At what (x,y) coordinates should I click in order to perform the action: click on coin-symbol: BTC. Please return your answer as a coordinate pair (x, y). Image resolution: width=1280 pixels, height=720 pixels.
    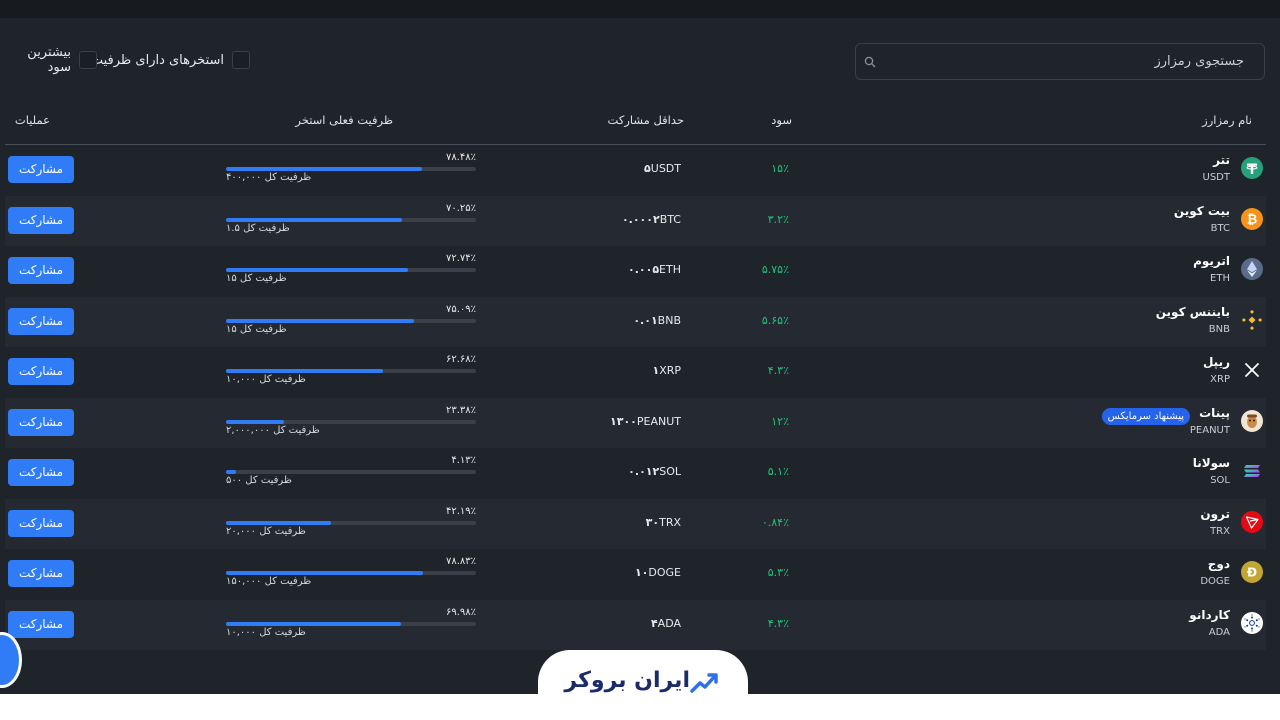
    Looking at the image, I should click on (1220, 228).